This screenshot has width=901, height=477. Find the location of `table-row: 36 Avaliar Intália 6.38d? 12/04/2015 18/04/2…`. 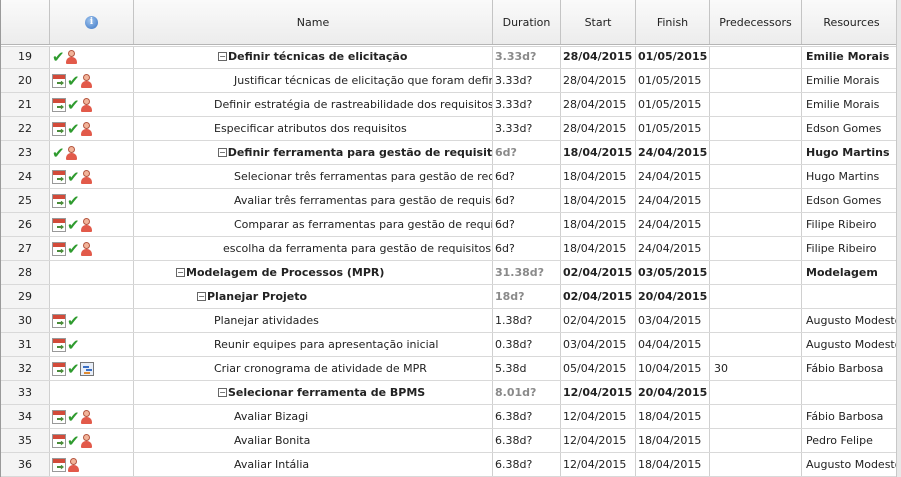

table-row: 36 Avaliar Intália 6.38d? 12/04/2015 18/04/2… is located at coordinates (451, 465).